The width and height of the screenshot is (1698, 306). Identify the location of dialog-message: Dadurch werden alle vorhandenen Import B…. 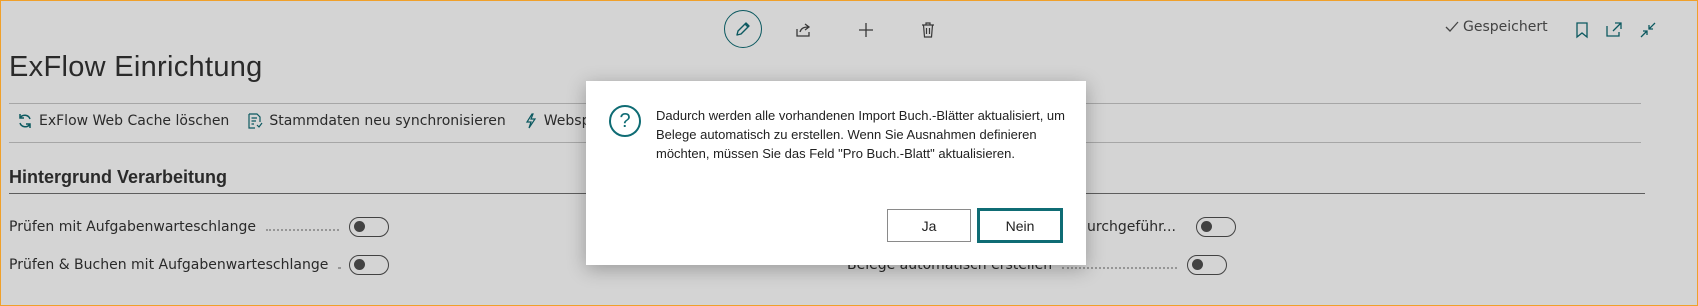
(860, 134).